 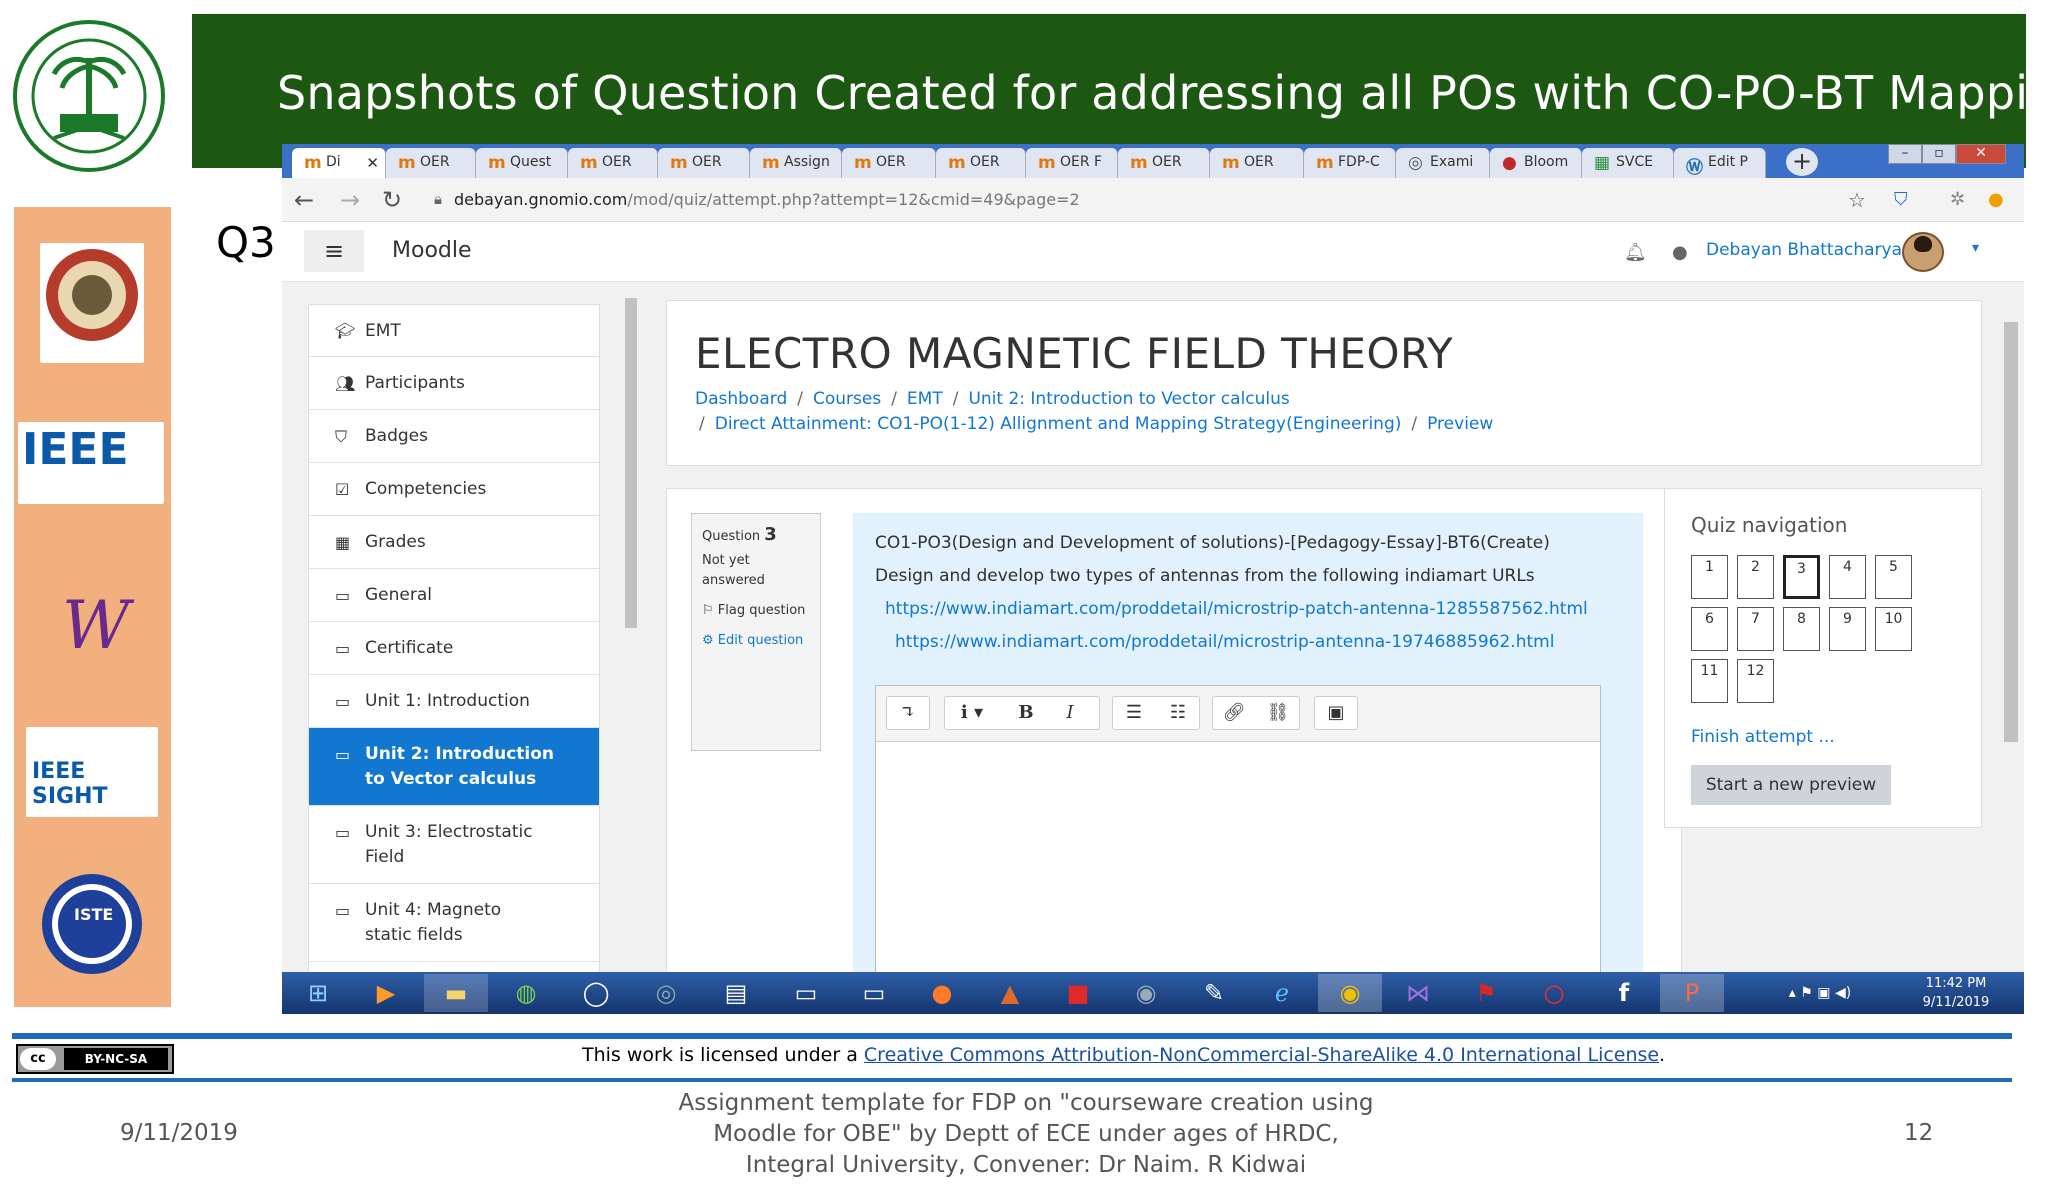 I want to click on insert-image-icon: ▣, so click(x=1336, y=713).